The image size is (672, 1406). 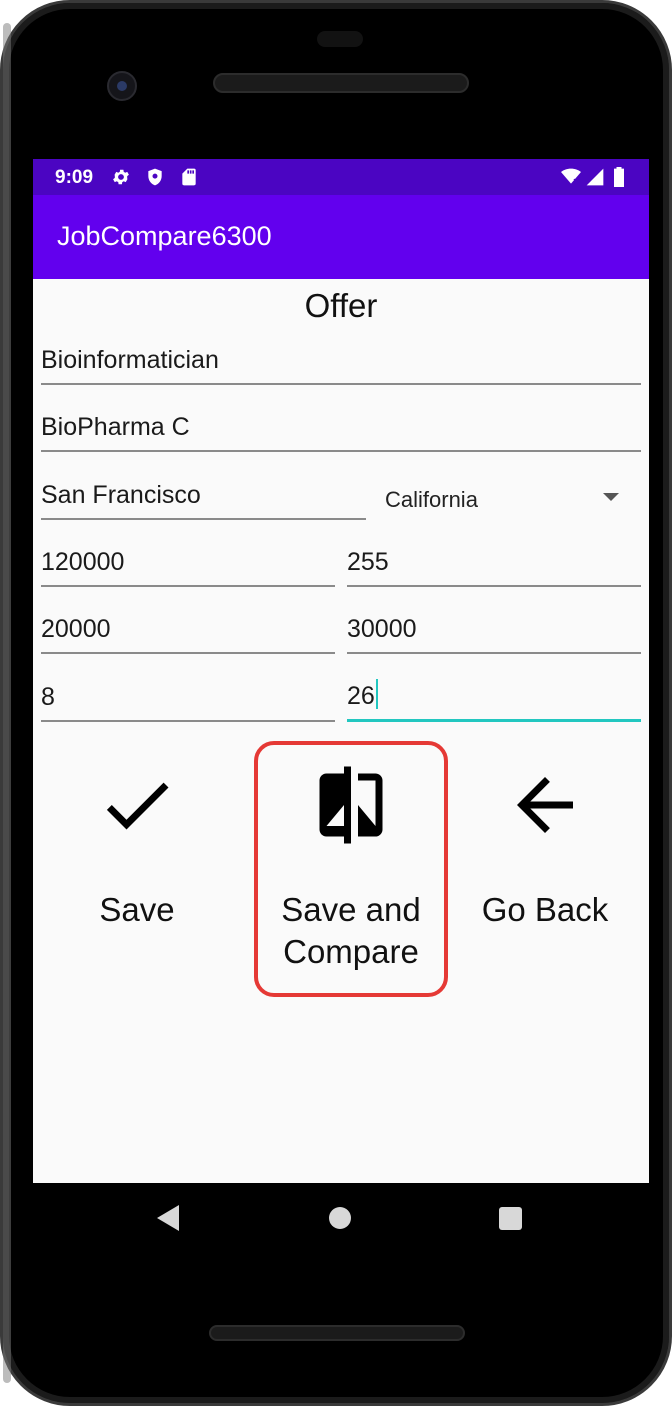 What do you see at coordinates (502, 500) in the screenshot?
I see `state-dropdown: California` at bounding box center [502, 500].